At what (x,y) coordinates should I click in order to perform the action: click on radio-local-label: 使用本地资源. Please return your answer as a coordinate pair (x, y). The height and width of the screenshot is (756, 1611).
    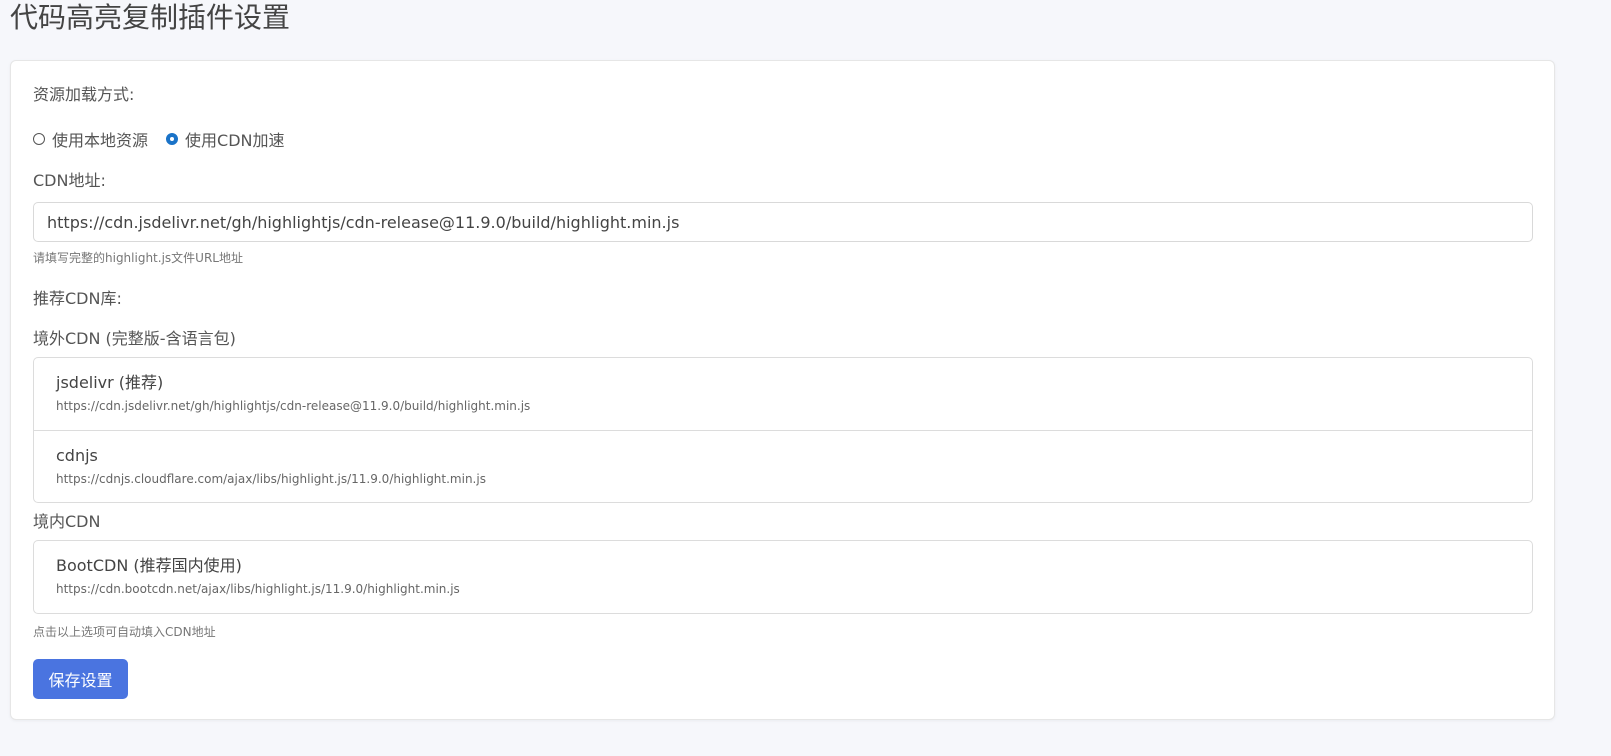
    Looking at the image, I should click on (100, 140).